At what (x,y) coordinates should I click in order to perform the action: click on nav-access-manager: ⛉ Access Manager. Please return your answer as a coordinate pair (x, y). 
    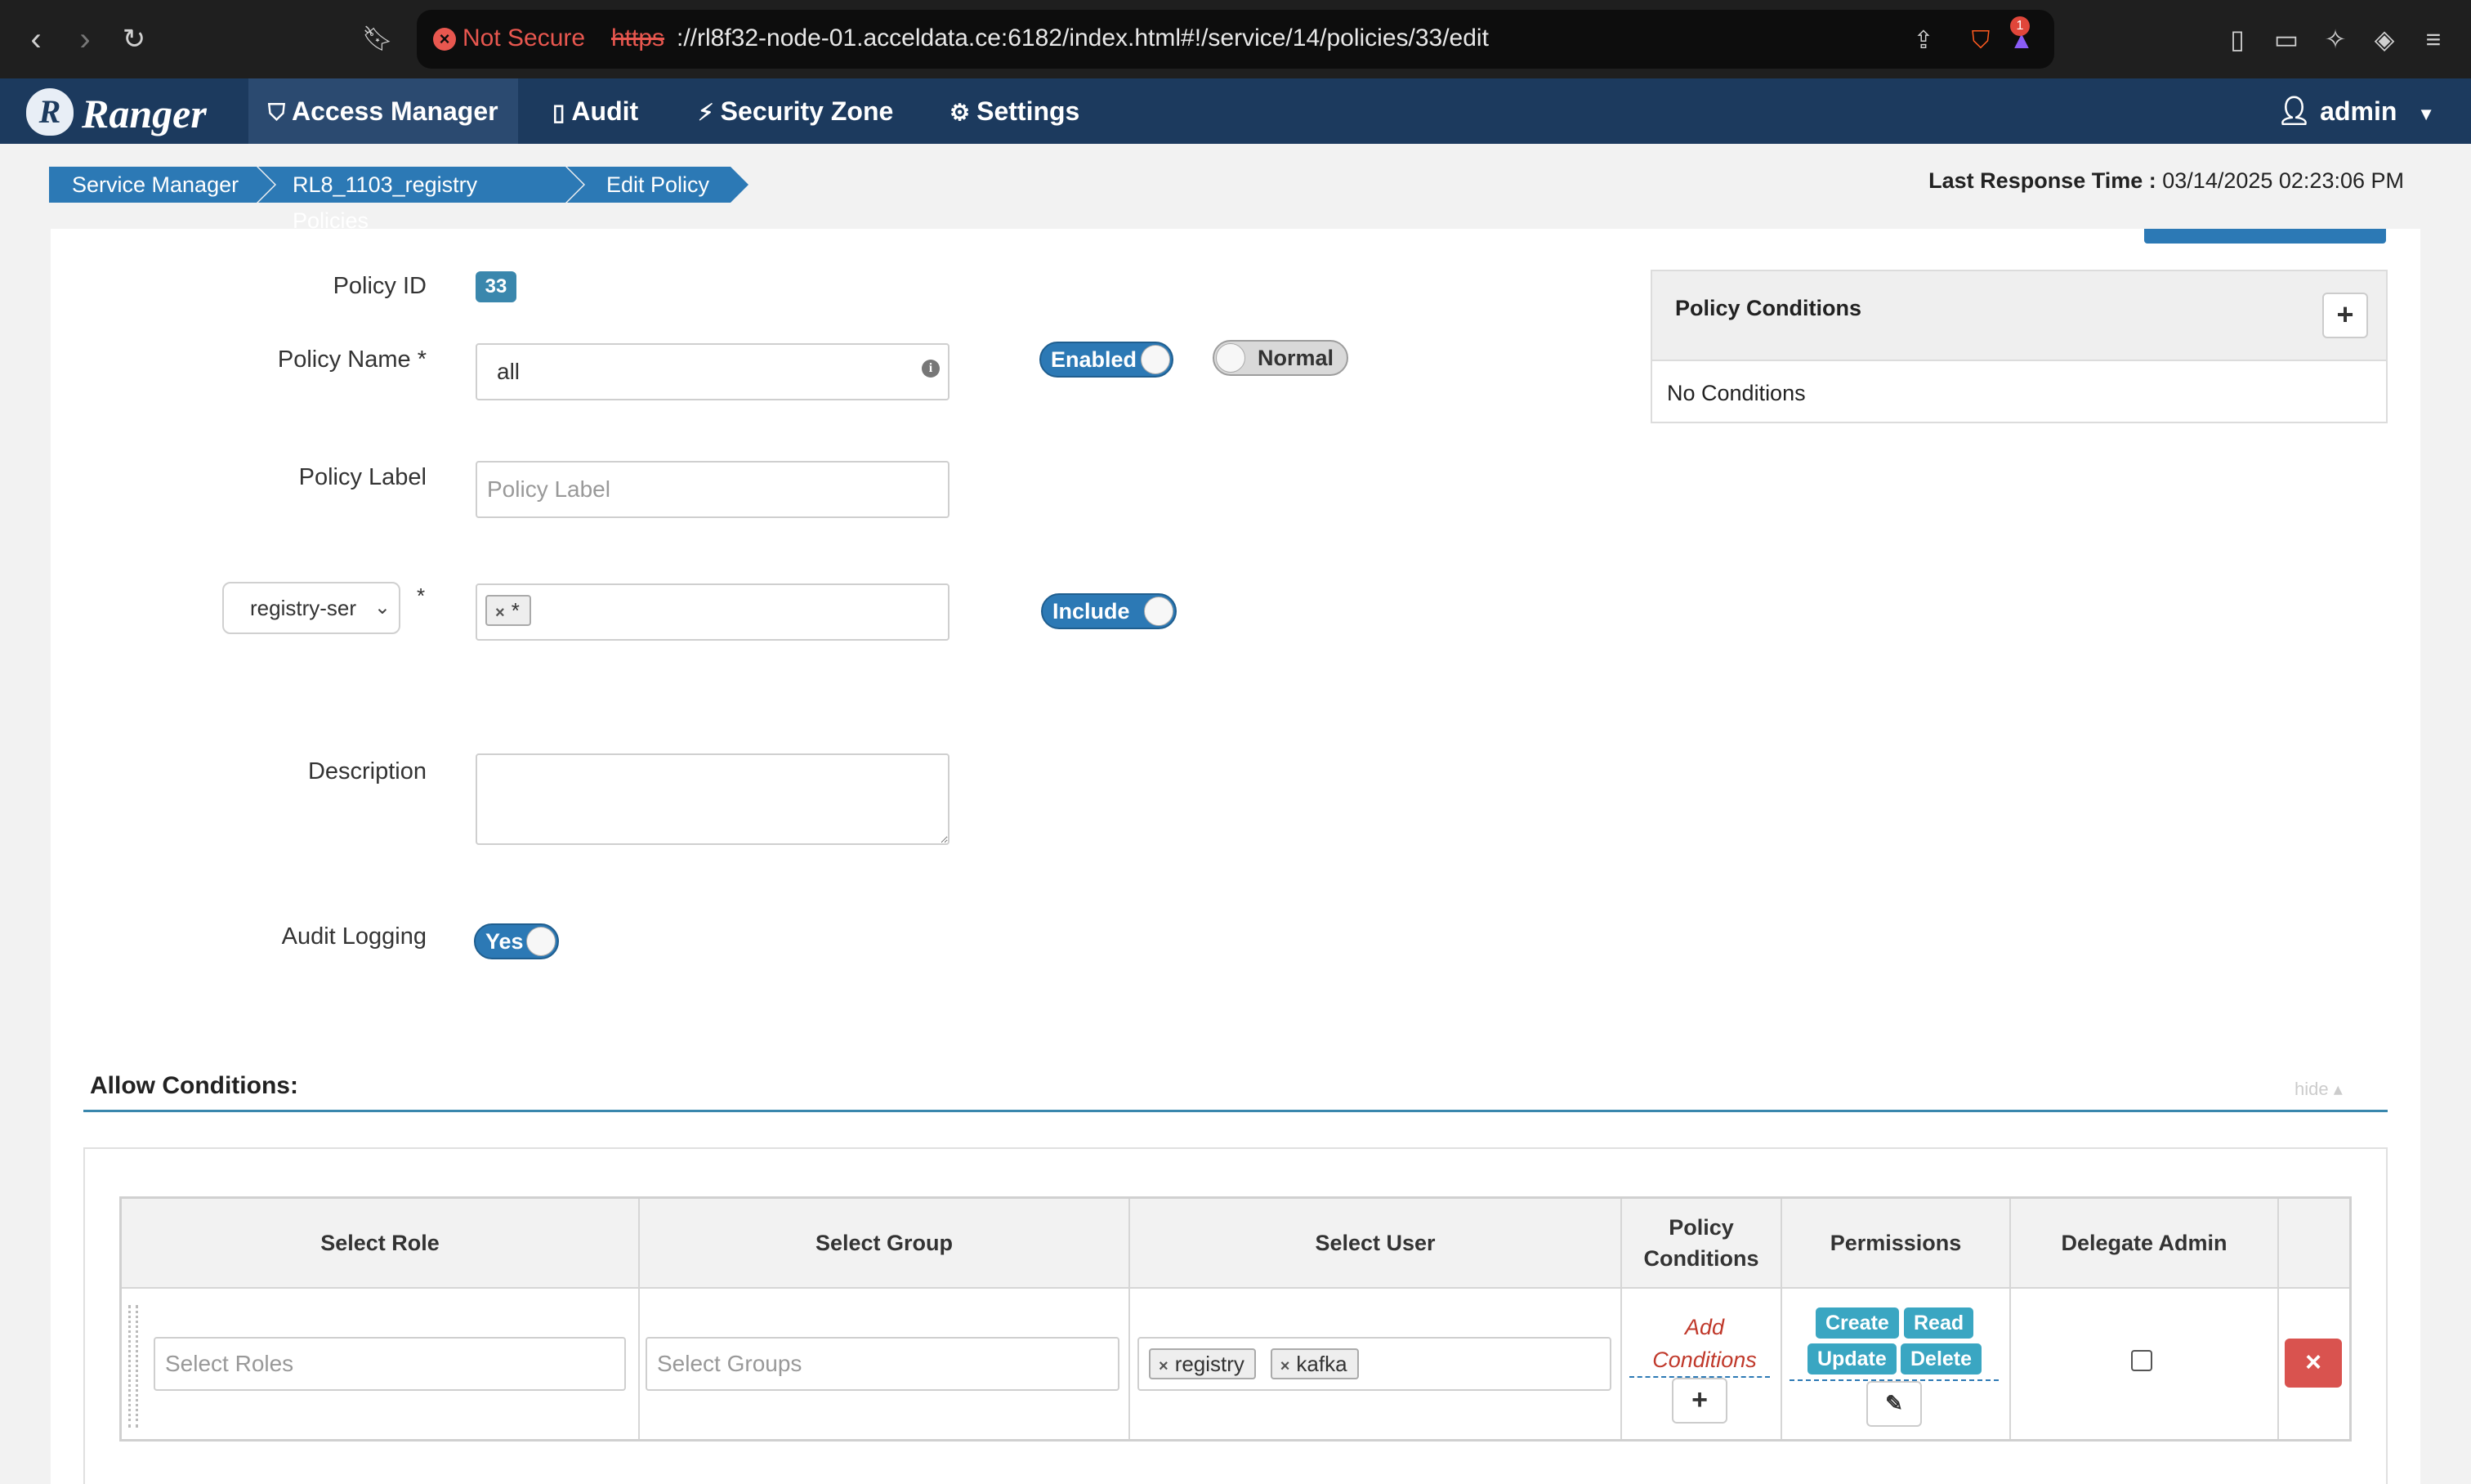
    Looking at the image, I should click on (383, 111).